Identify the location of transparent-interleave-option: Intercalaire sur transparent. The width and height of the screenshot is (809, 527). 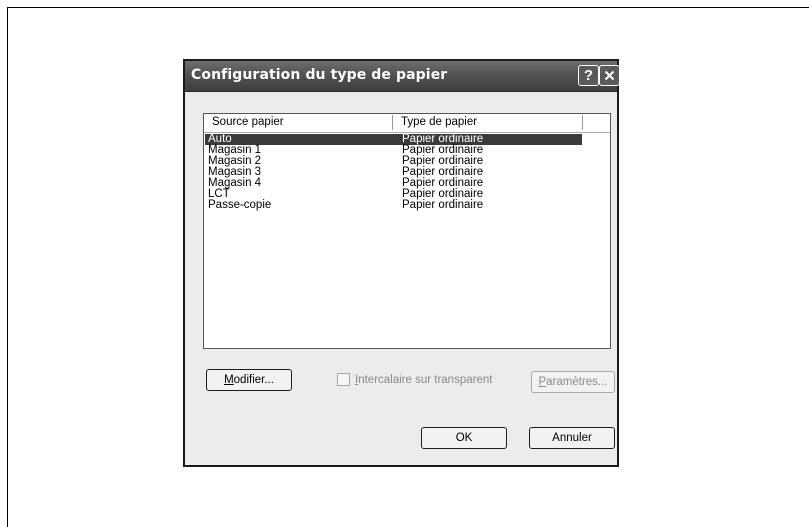
(414, 379).